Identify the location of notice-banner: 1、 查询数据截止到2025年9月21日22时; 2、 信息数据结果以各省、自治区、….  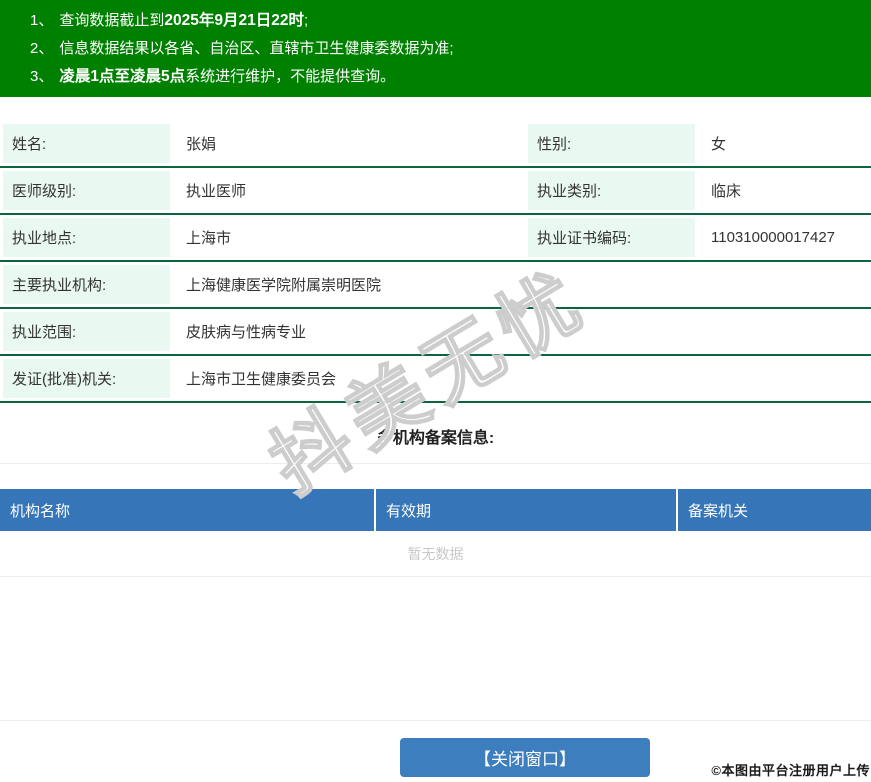
(435, 48).